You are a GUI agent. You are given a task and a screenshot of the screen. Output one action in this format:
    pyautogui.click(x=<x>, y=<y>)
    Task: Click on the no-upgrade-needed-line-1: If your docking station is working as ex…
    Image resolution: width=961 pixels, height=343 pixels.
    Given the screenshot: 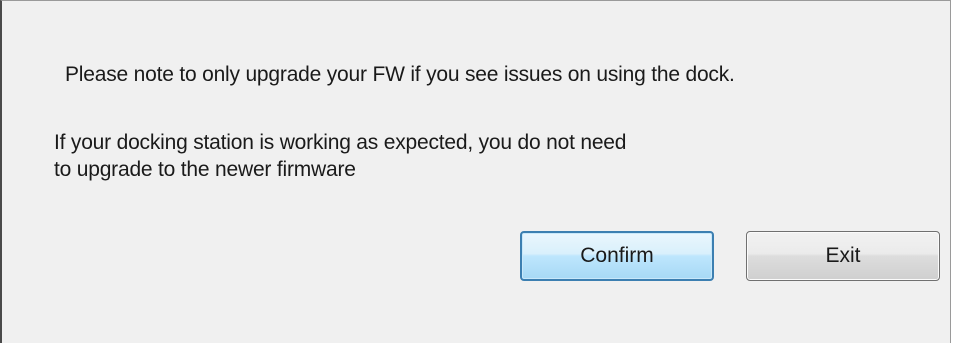 What is the action you would take?
    pyautogui.click(x=340, y=142)
    